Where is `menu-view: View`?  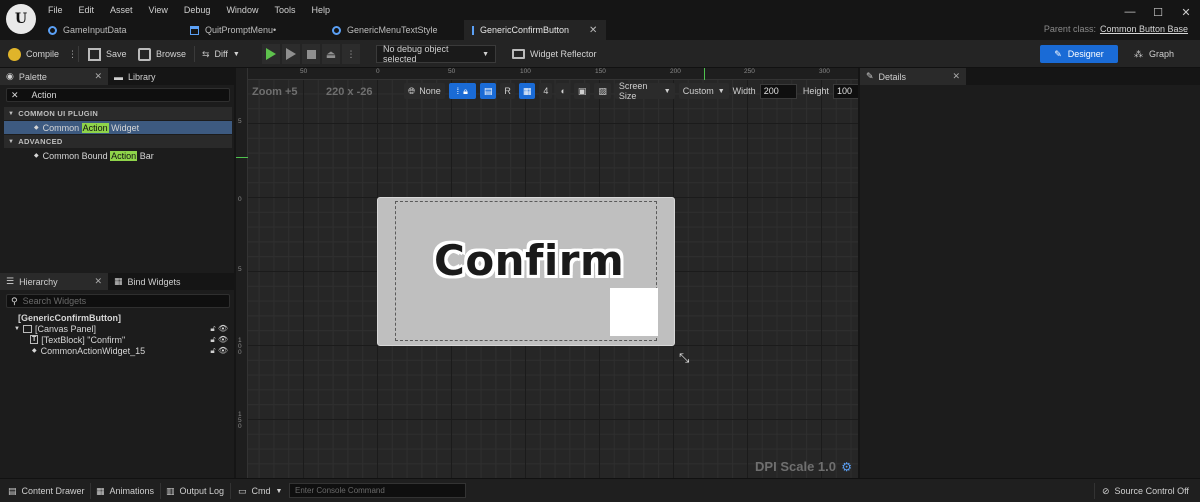 menu-view: View is located at coordinates (158, 10).